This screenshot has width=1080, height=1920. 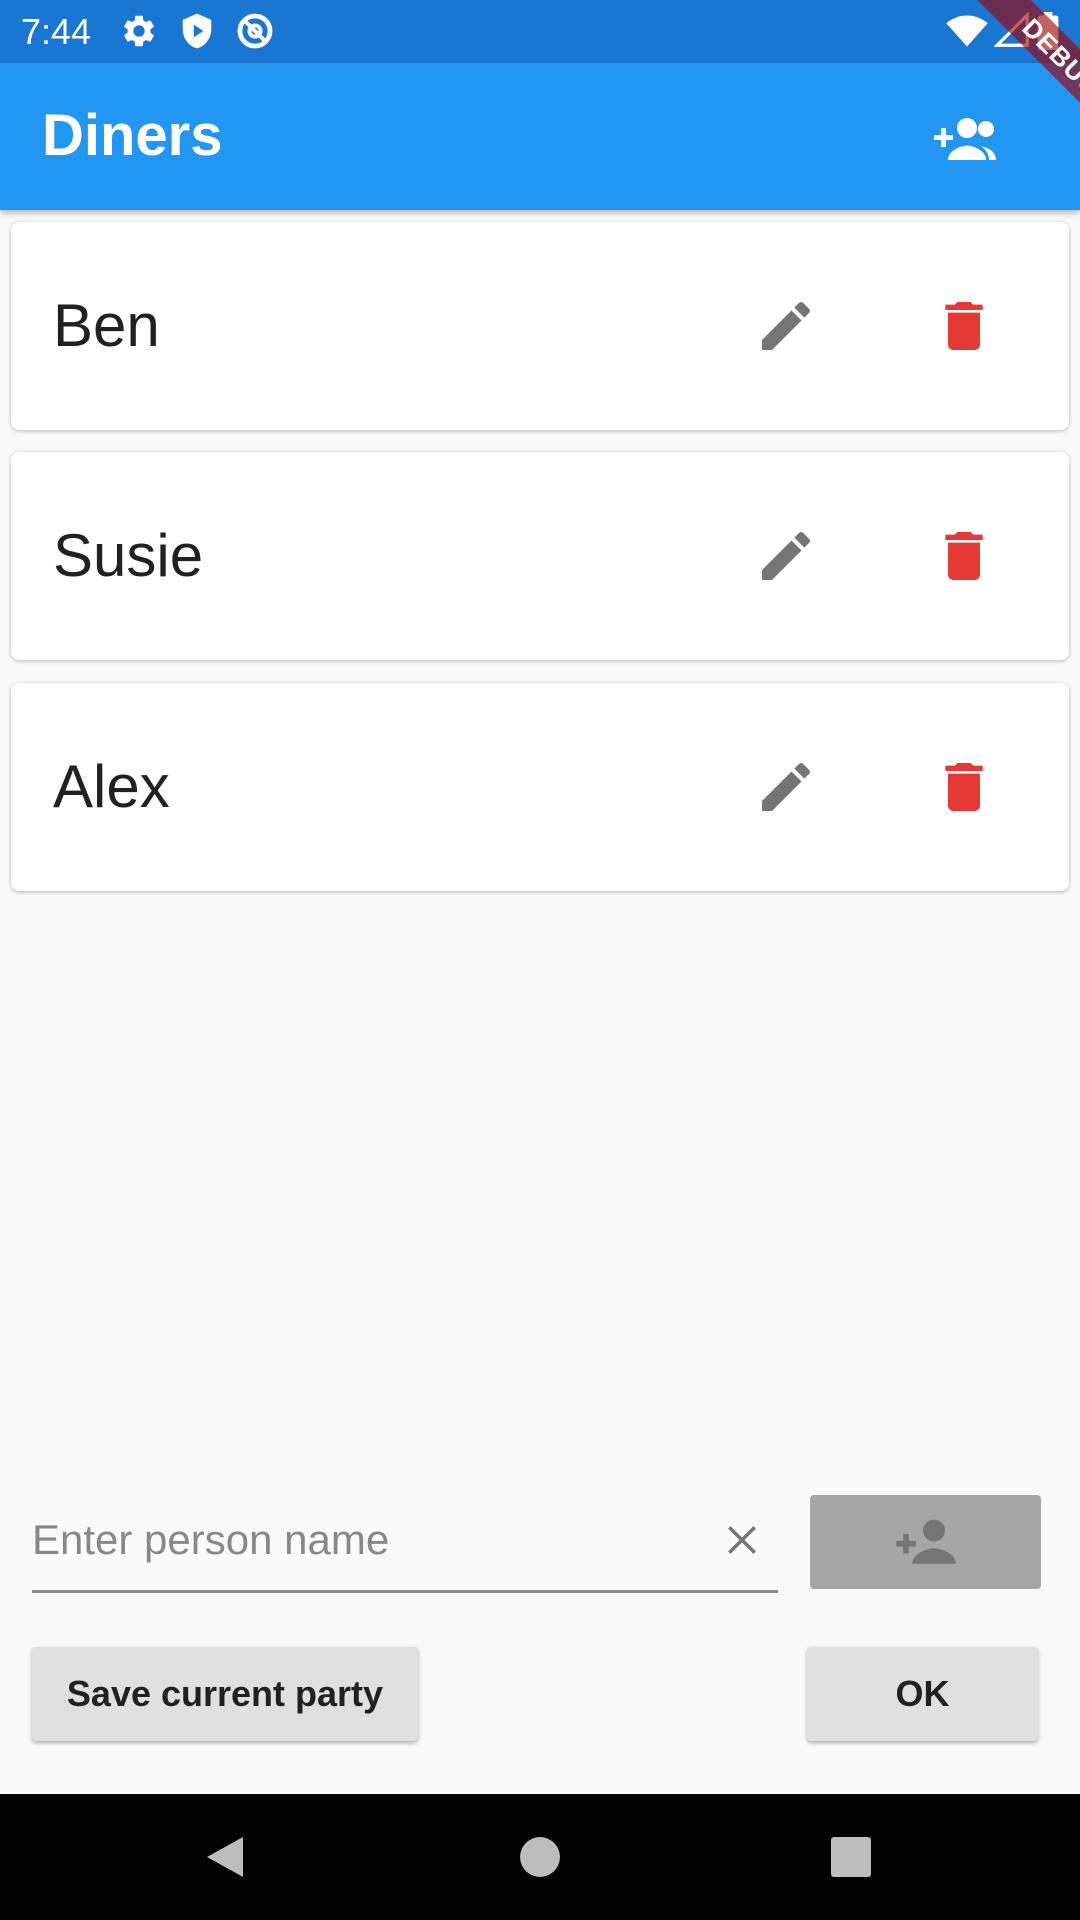 What do you see at coordinates (922, 1694) in the screenshot?
I see `ok-button: OK` at bounding box center [922, 1694].